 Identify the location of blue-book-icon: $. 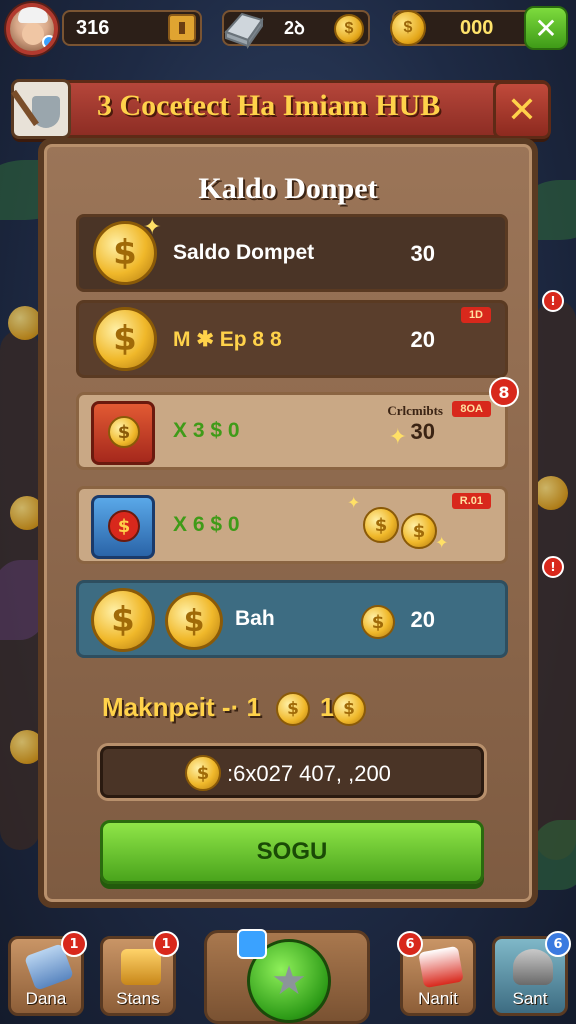
(123, 527).